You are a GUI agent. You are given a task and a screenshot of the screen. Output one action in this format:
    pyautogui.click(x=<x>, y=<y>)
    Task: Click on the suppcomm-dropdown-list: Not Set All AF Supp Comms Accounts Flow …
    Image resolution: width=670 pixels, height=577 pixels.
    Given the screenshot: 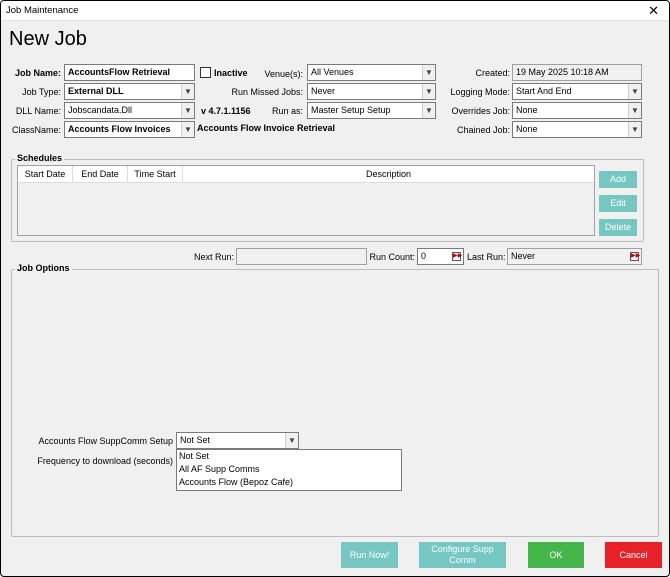 What is the action you would take?
    pyautogui.click(x=289, y=470)
    